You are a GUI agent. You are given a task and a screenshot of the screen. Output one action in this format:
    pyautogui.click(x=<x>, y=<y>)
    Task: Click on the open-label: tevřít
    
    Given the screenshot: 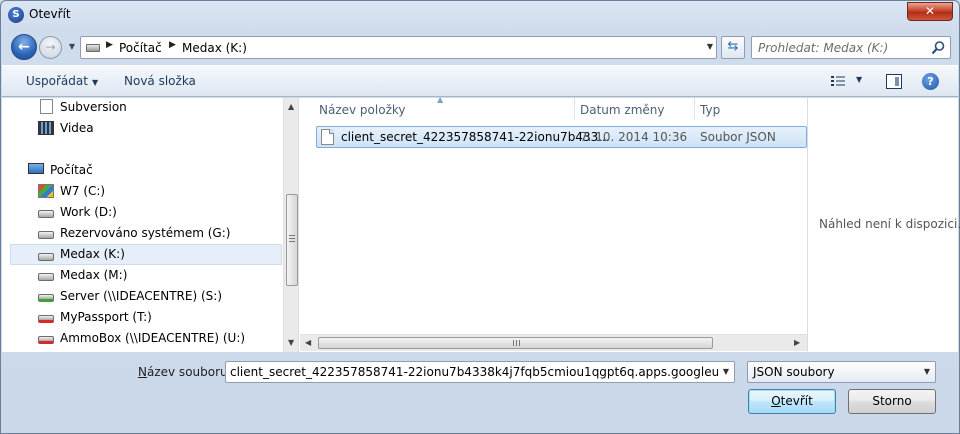 What is the action you would take?
    pyautogui.click(x=796, y=401)
    